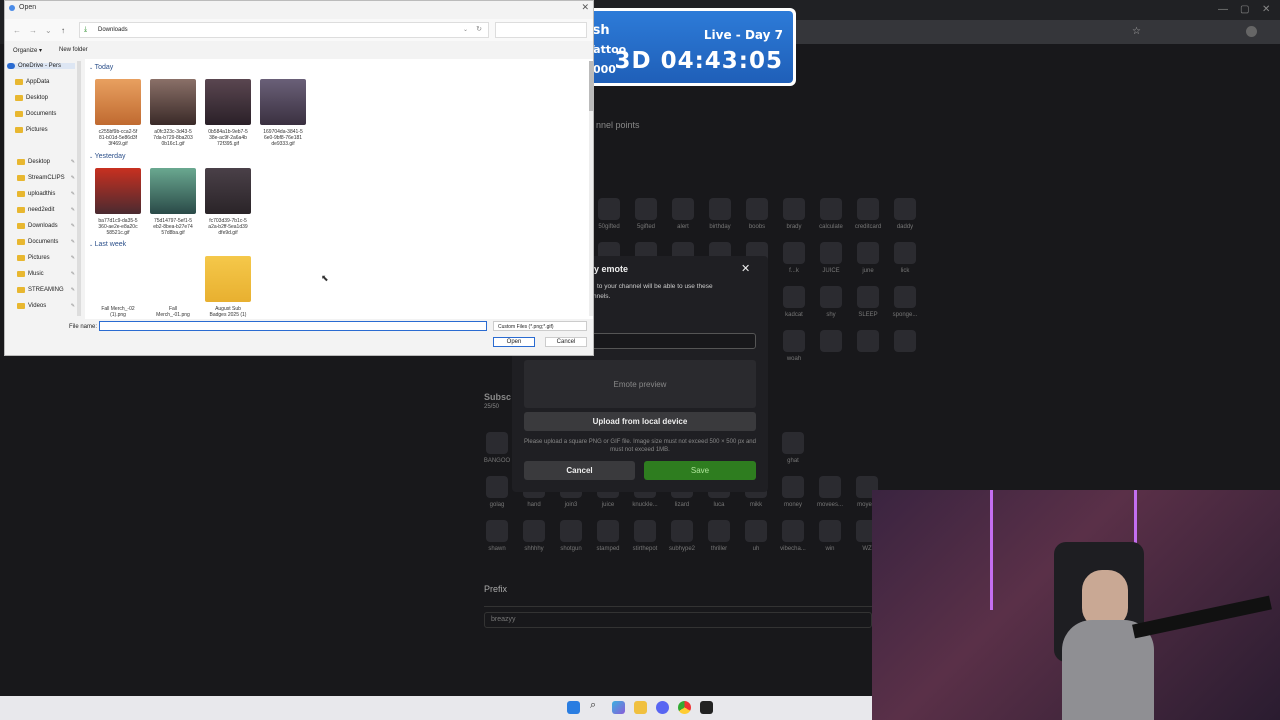 Image resolution: width=1280 pixels, height=720 pixels. Describe the element at coordinates (579, 470) in the screenshot. I see `modal-cancel-button: Cancel` at that location.